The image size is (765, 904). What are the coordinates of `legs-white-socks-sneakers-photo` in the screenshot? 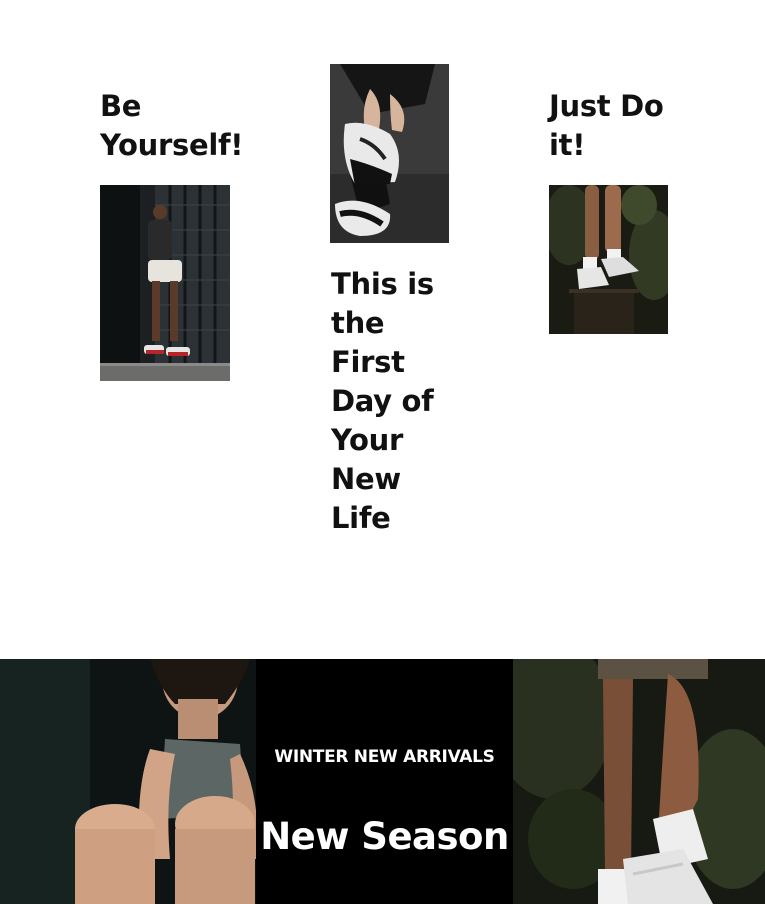 It's located at (639, 781).